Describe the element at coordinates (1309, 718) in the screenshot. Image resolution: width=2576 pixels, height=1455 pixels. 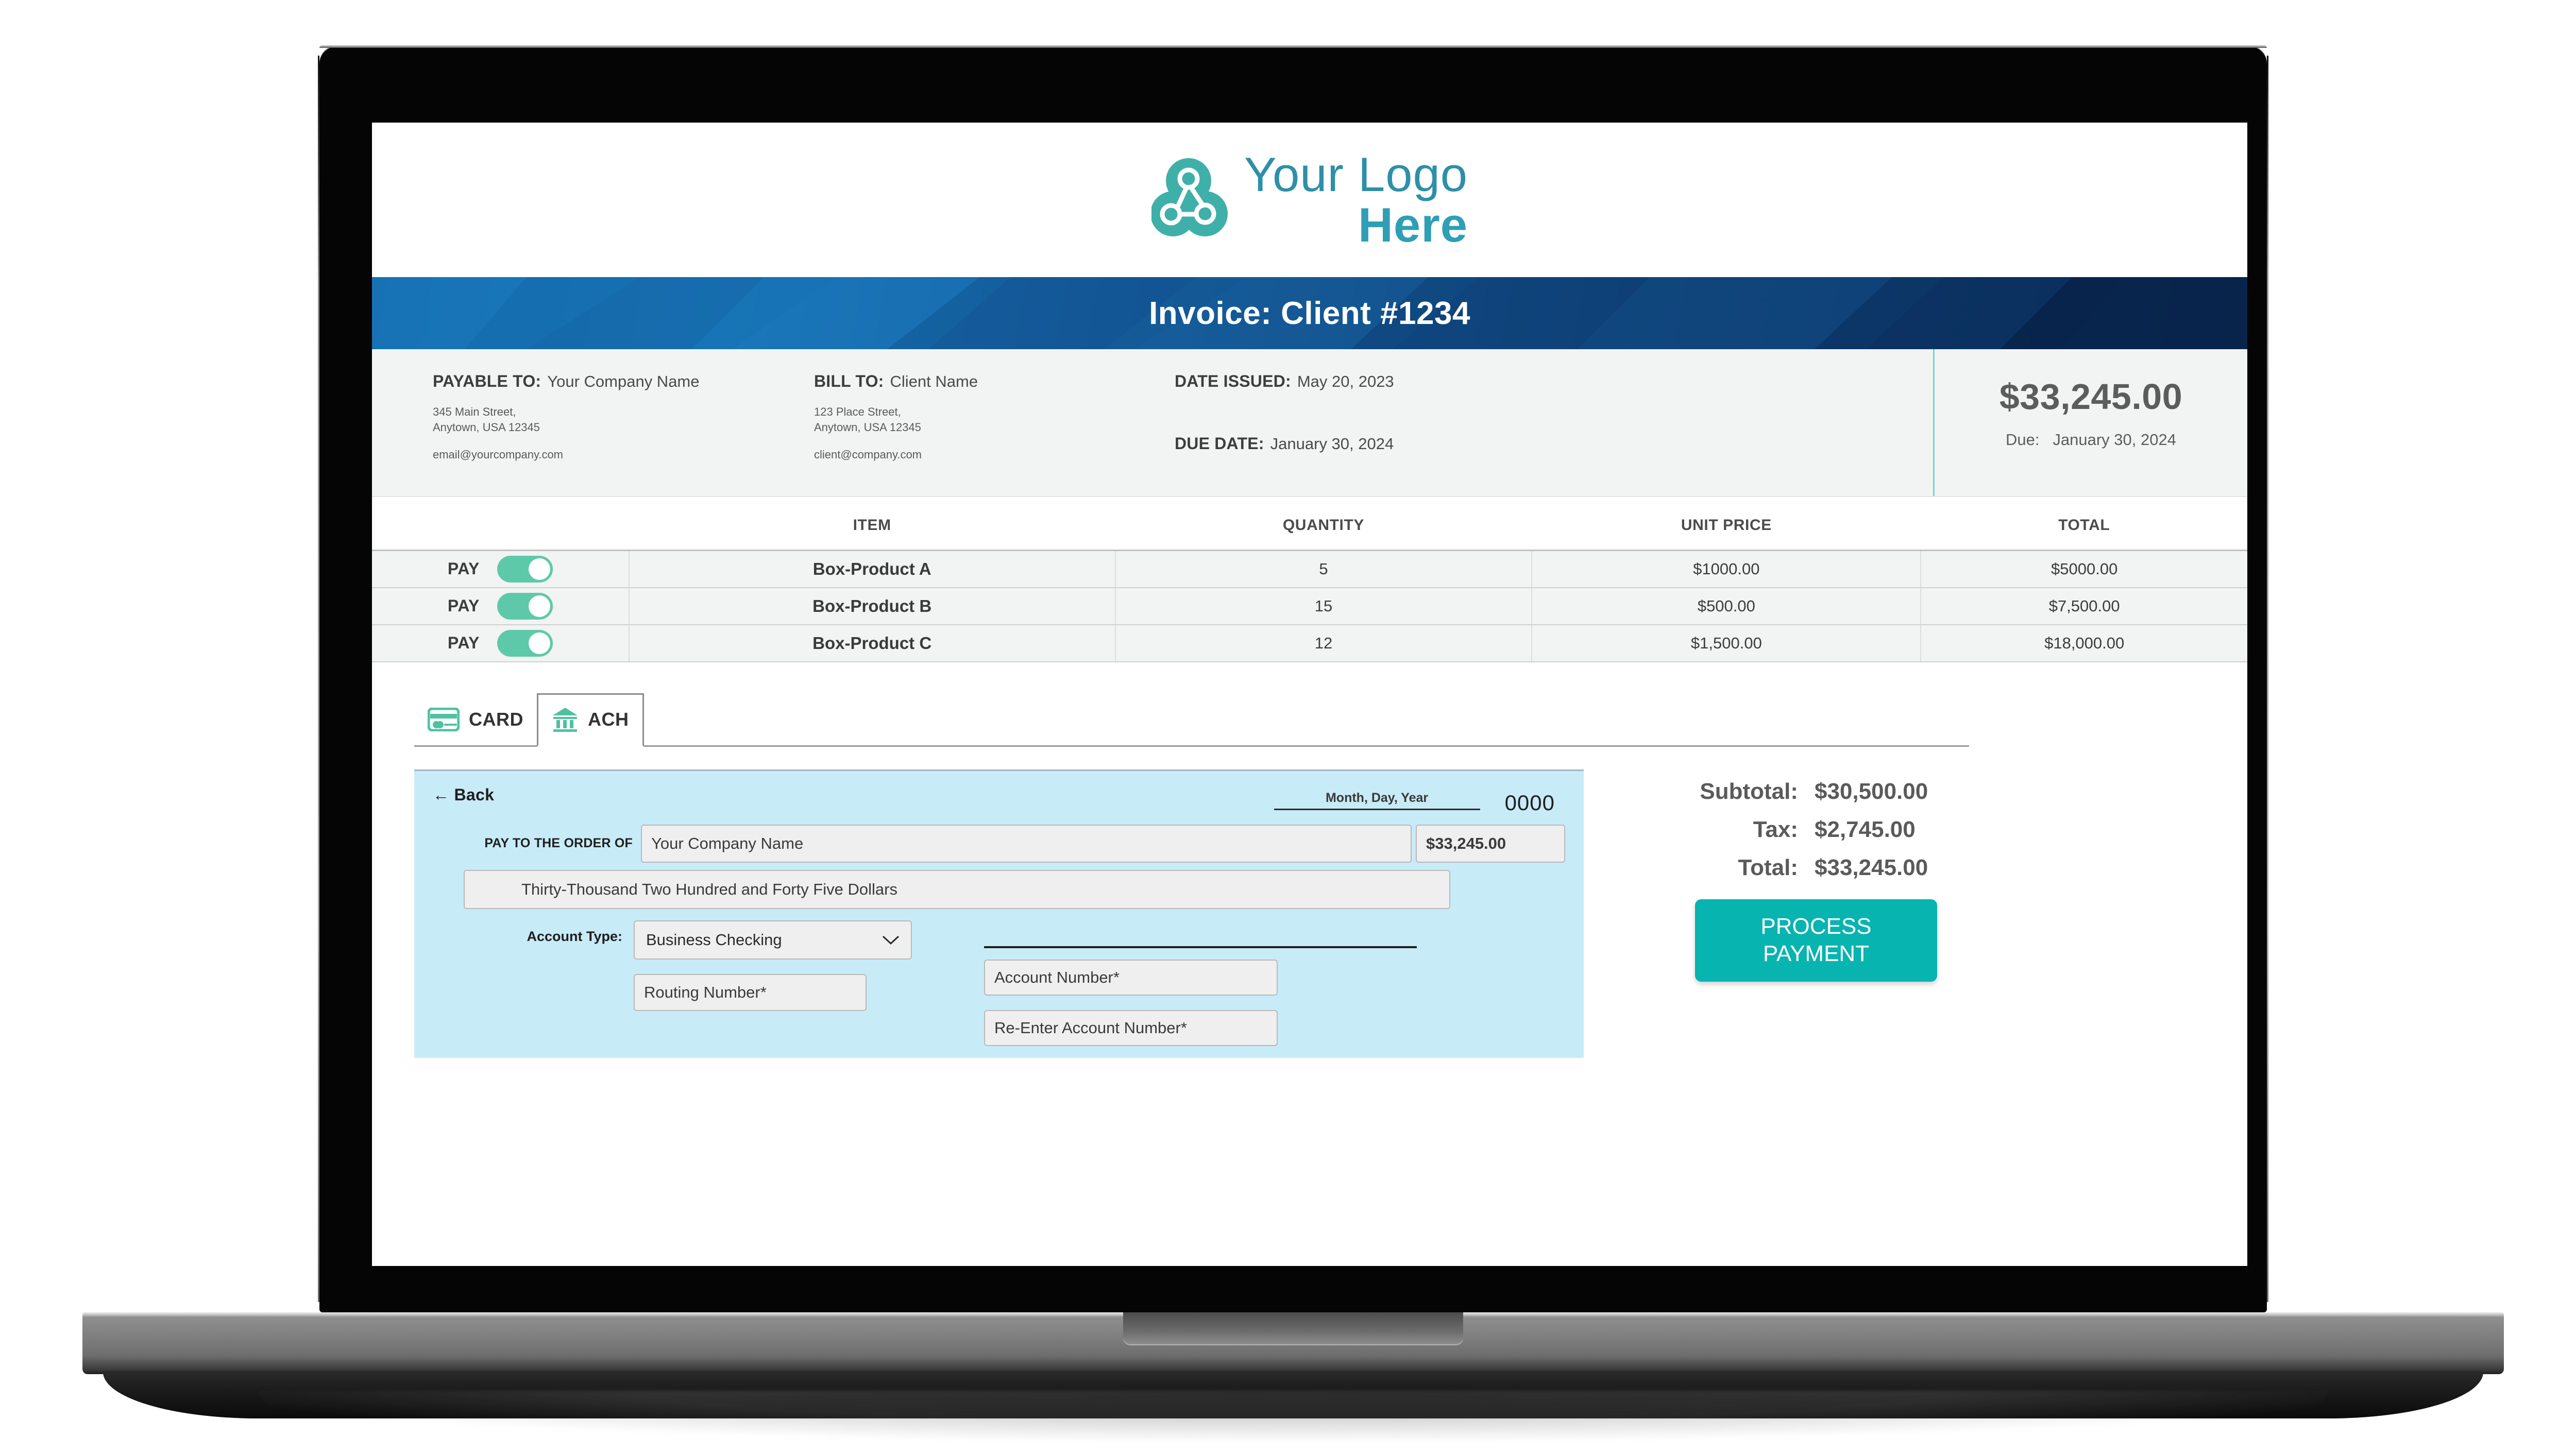
I see `payment-method-tabs: CARD ACH` at that location.